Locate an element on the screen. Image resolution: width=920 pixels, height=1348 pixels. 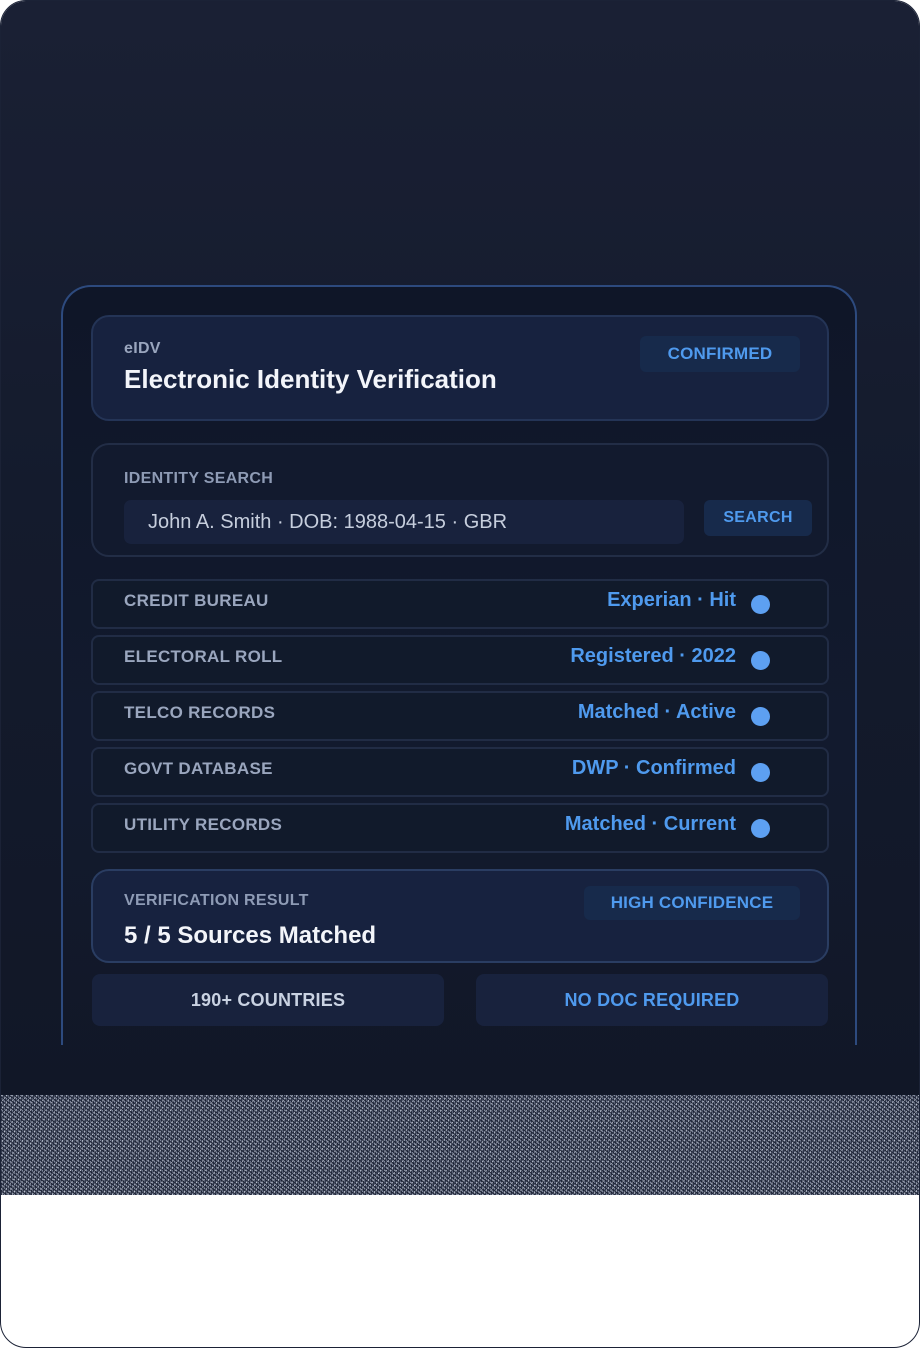
source-value: Matched · Active is located at coordinates (656, 712).